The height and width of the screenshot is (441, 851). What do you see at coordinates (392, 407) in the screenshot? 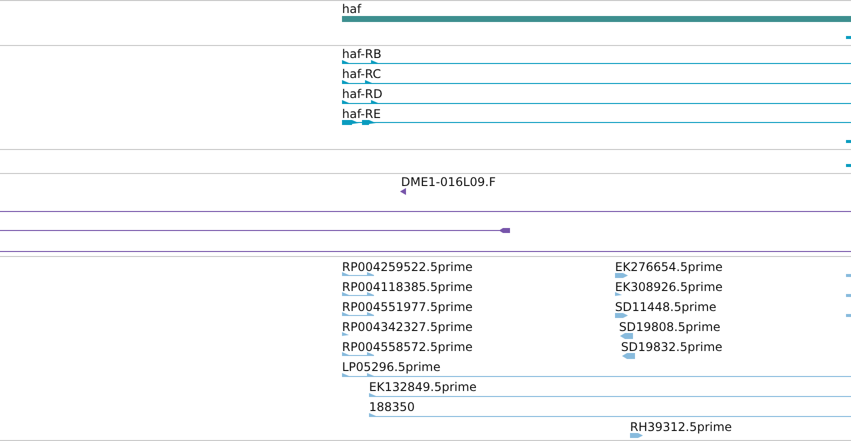
I see `est-label: 188350` at bounding box center [392, 407].